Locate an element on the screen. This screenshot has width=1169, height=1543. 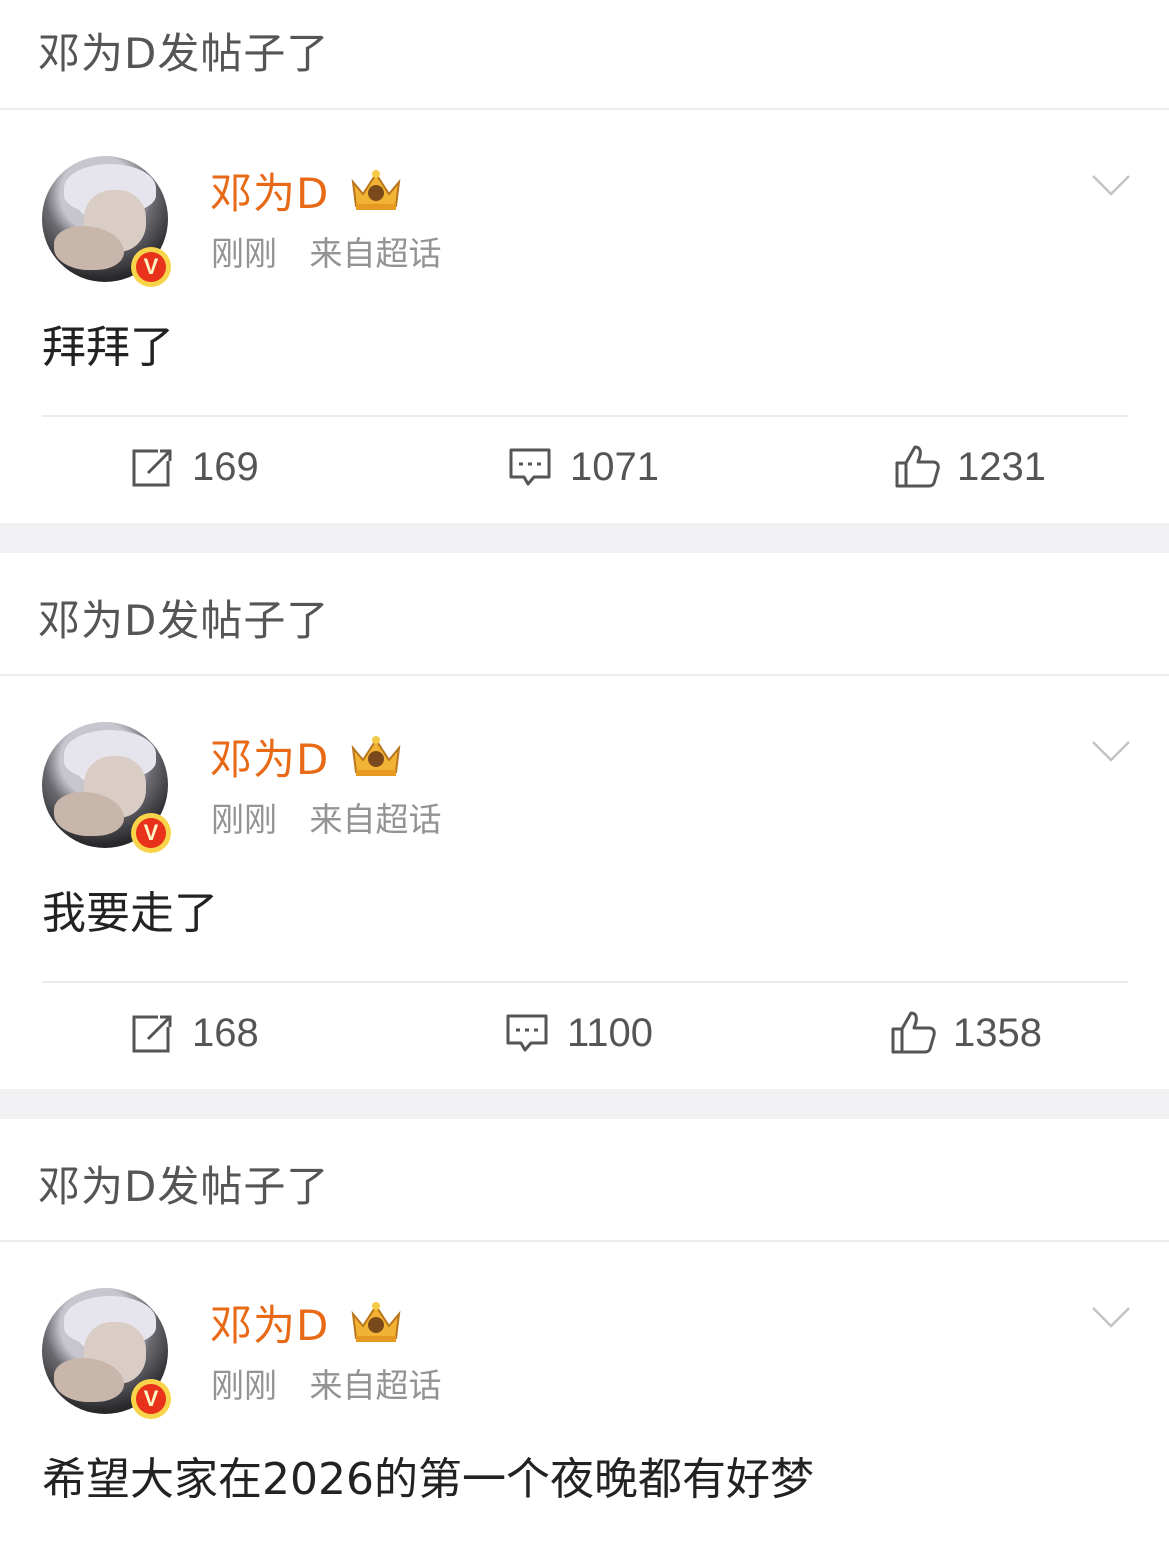
post-text: 我要走了 is located at coordinates (130, 913).